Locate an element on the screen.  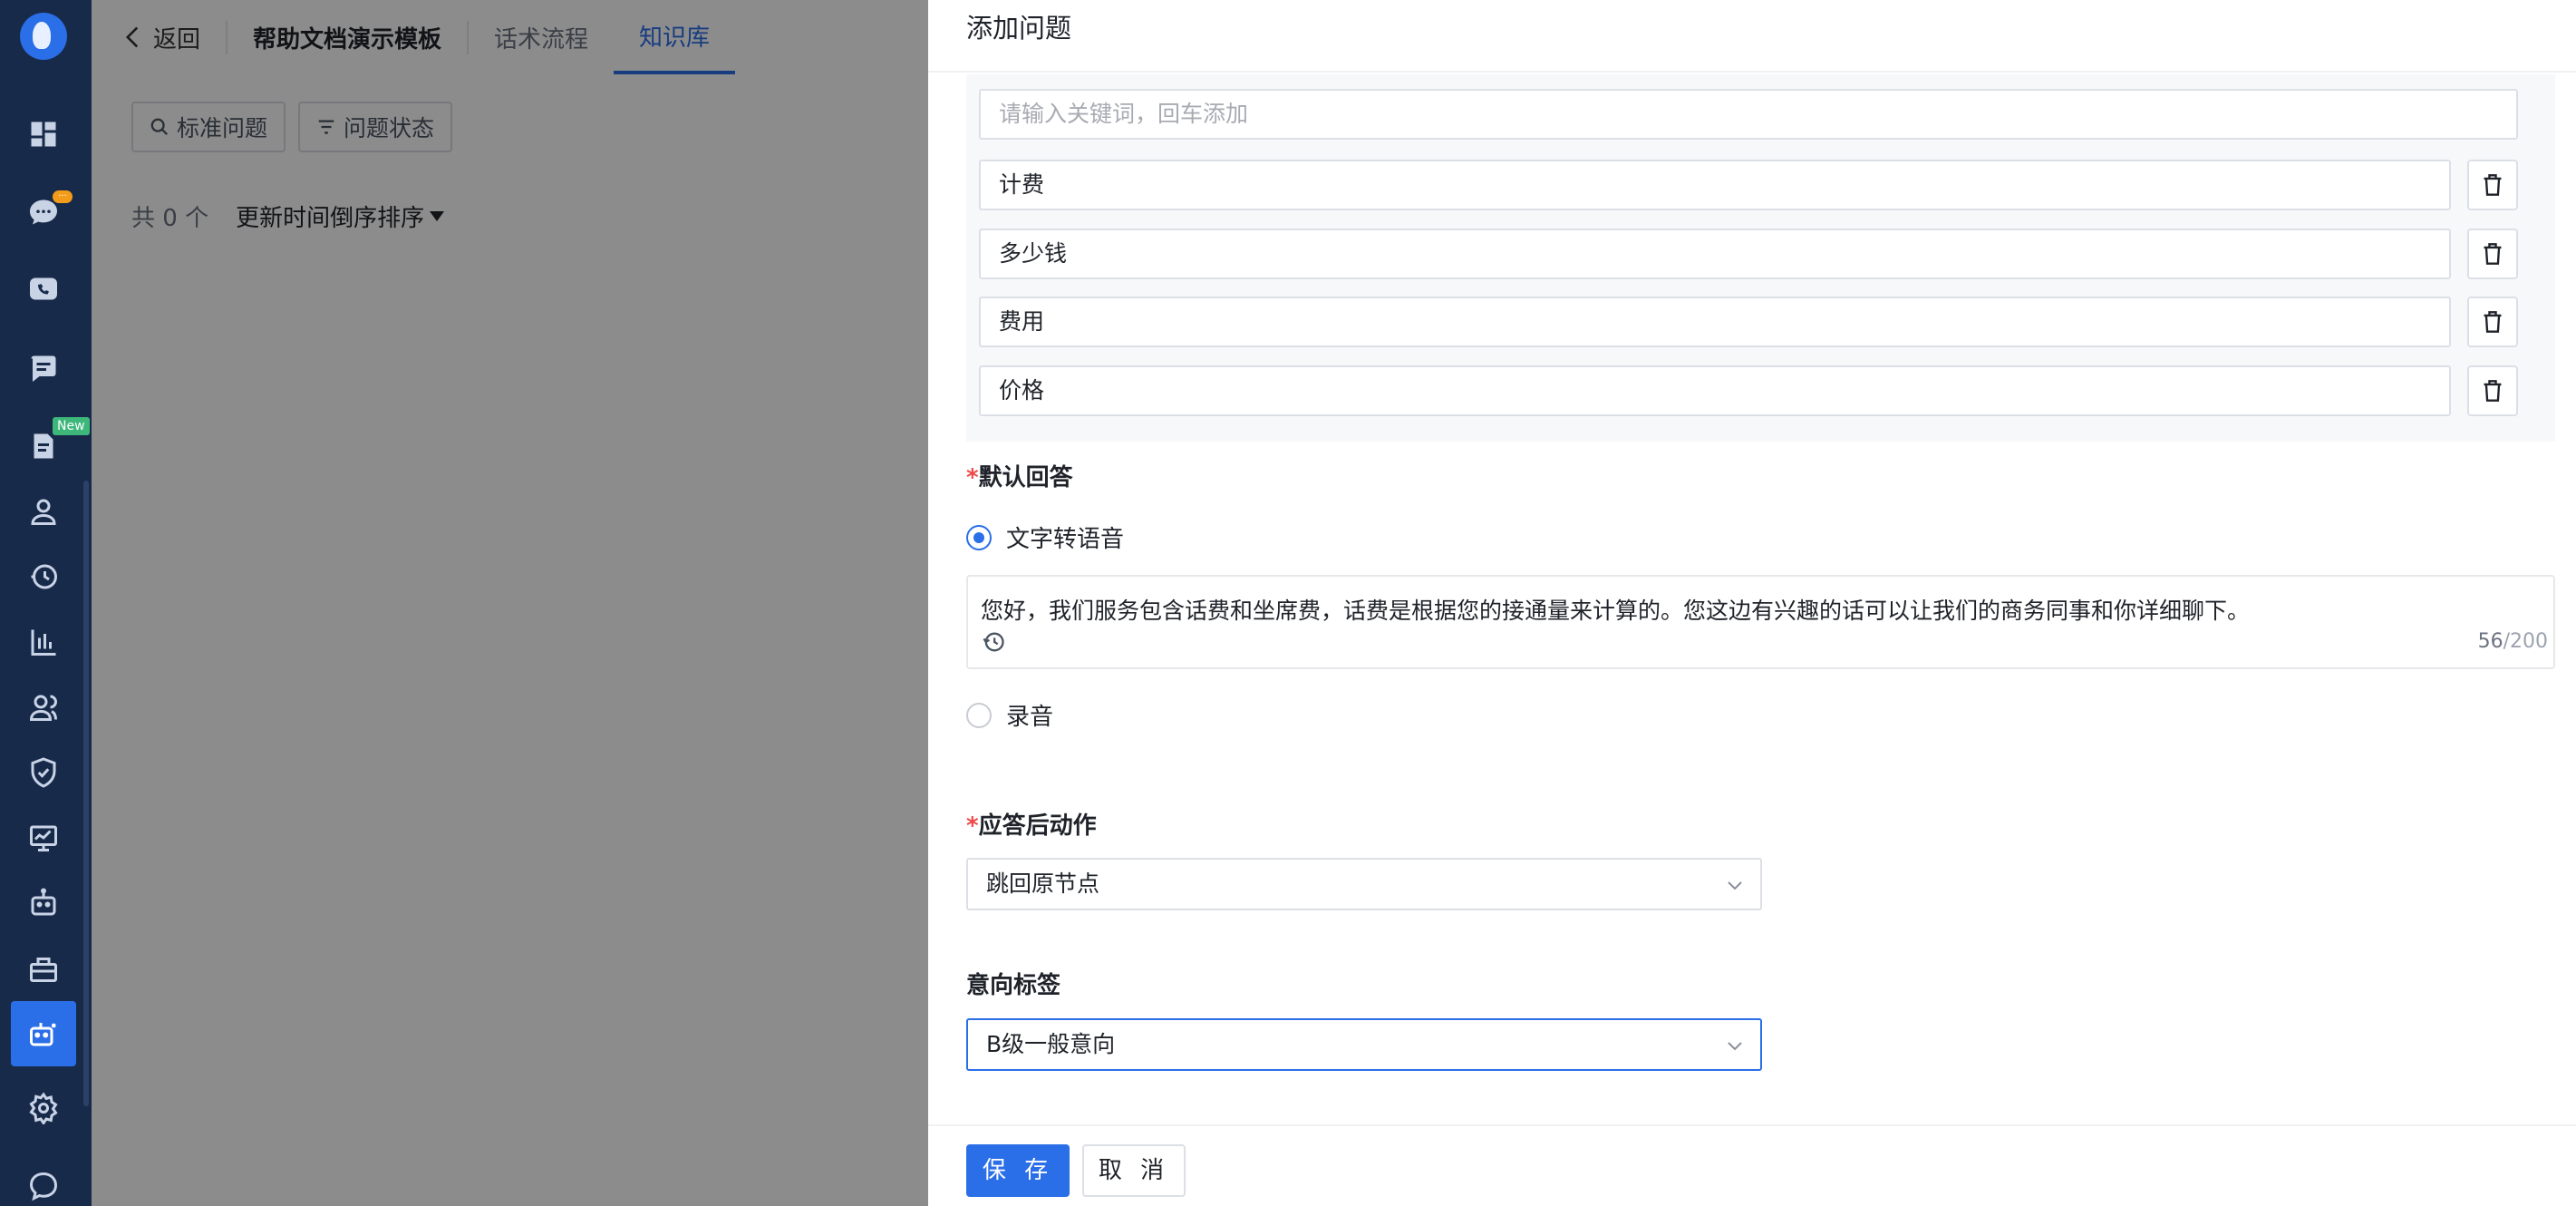
robot-active-icon is located at coordinates (43, 1033).